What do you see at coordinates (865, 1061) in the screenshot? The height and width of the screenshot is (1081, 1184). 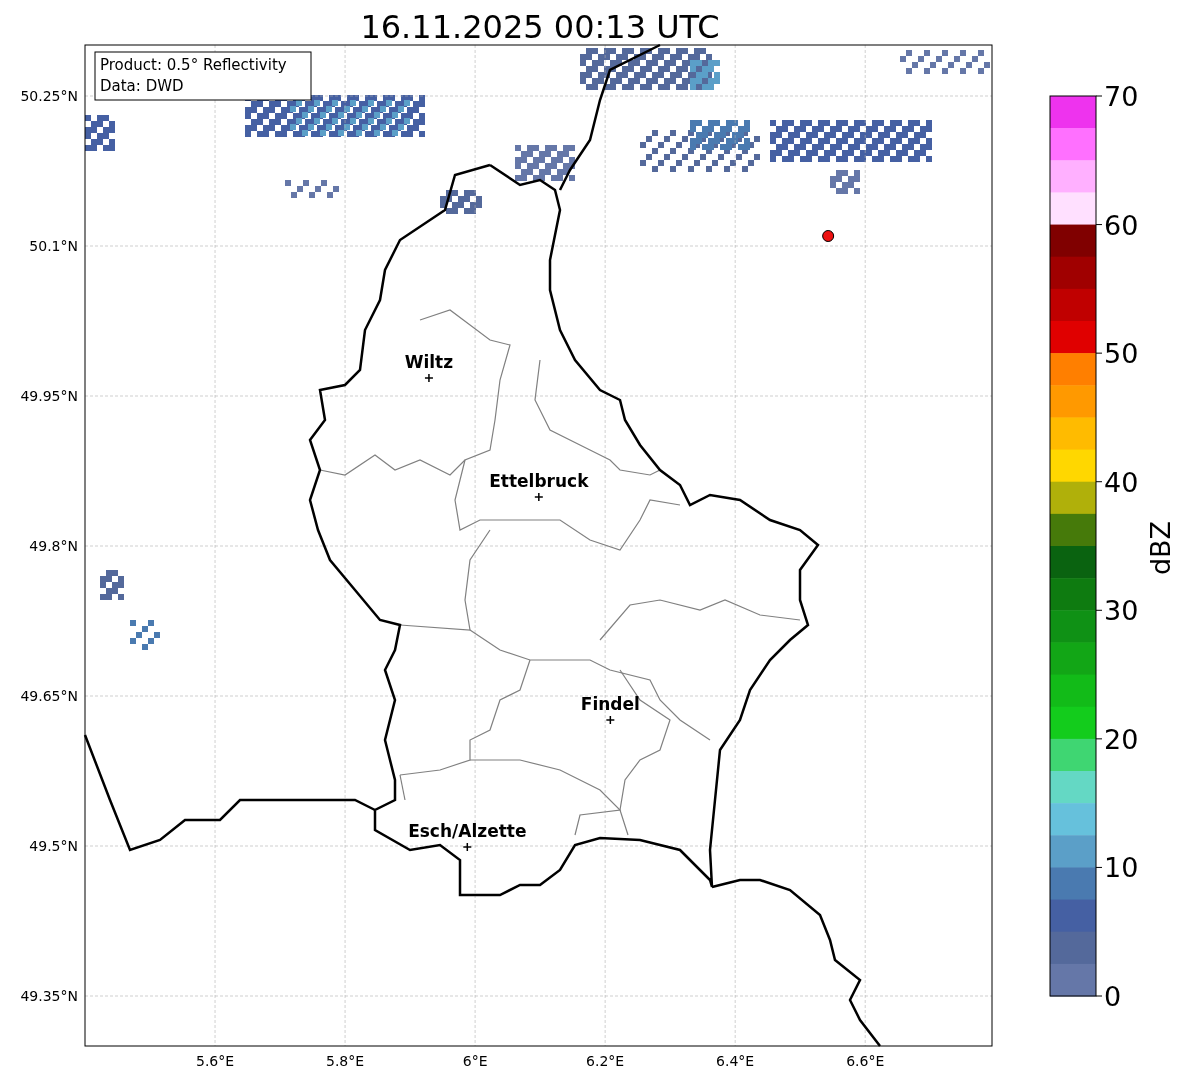 I see `tick-label: 6.6°E` at bounding box center [865, 1061].